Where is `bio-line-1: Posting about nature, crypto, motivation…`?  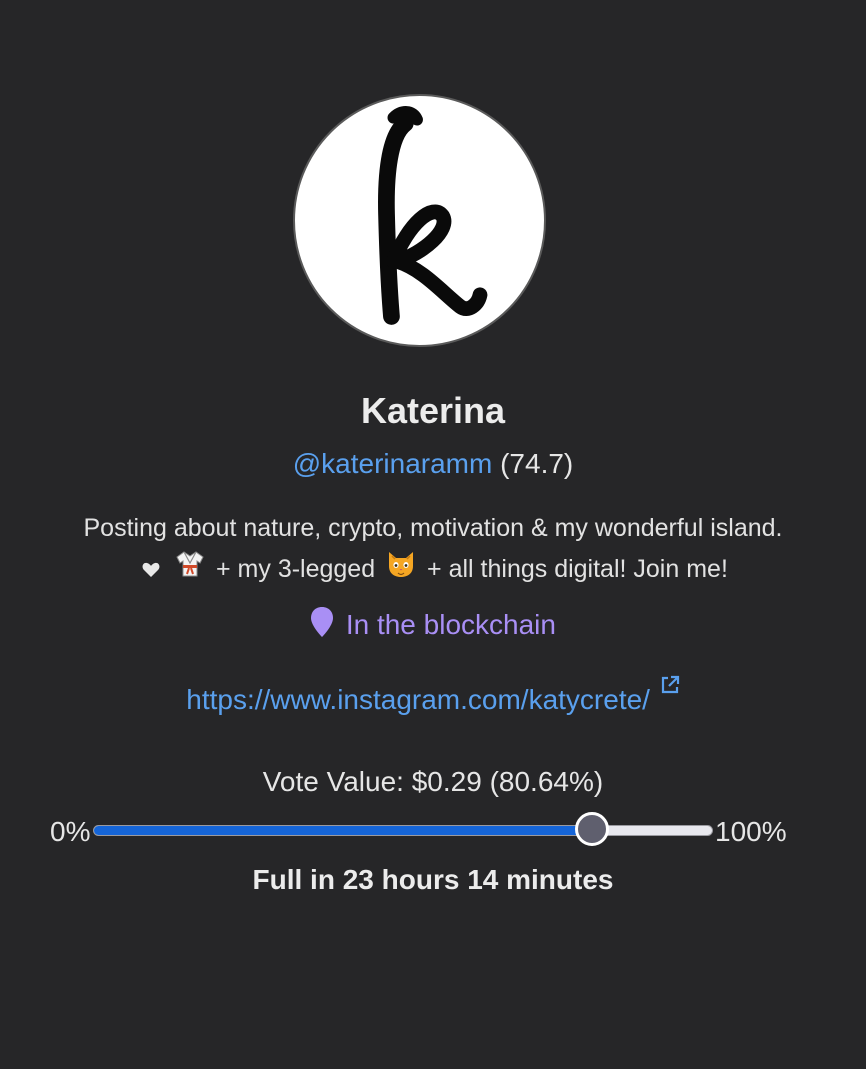
bio-line-1: Posting about nature, crypto, motivation… is located at coordinates (433, 528).